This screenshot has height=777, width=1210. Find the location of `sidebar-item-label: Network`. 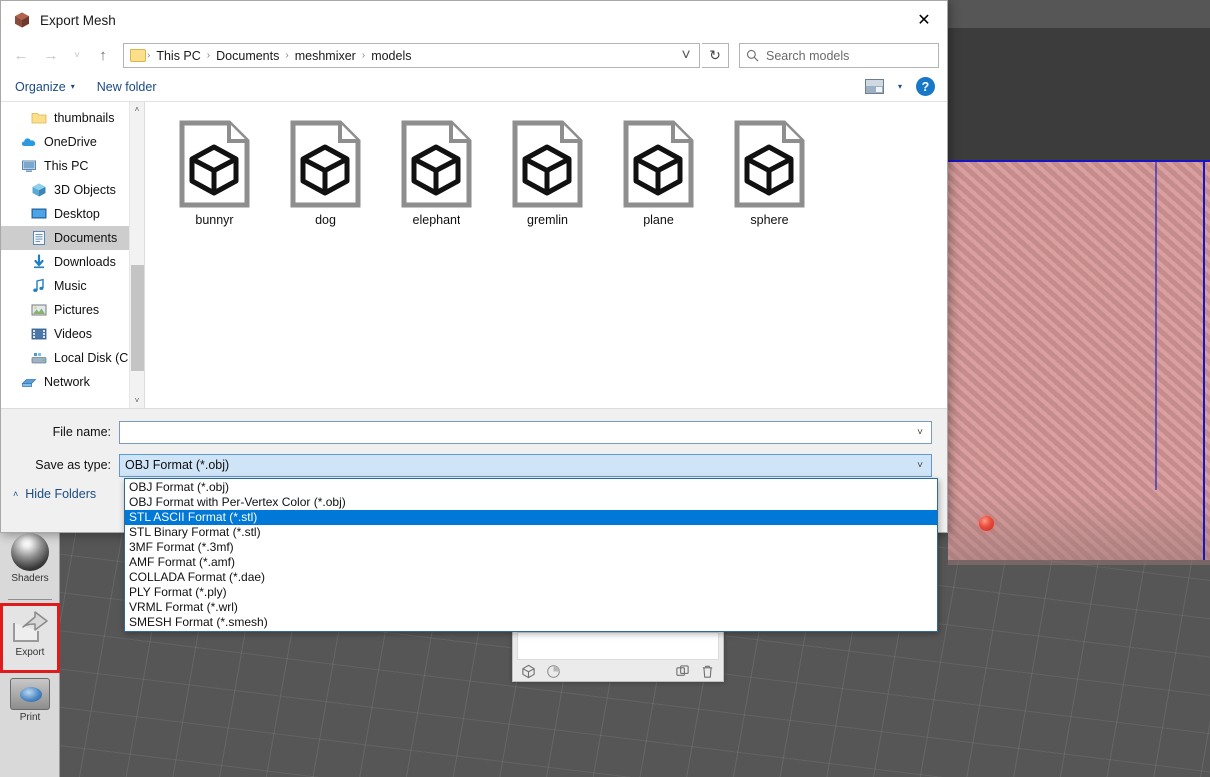

sidebar-item-label: Network is located at coordinates (67, 382).